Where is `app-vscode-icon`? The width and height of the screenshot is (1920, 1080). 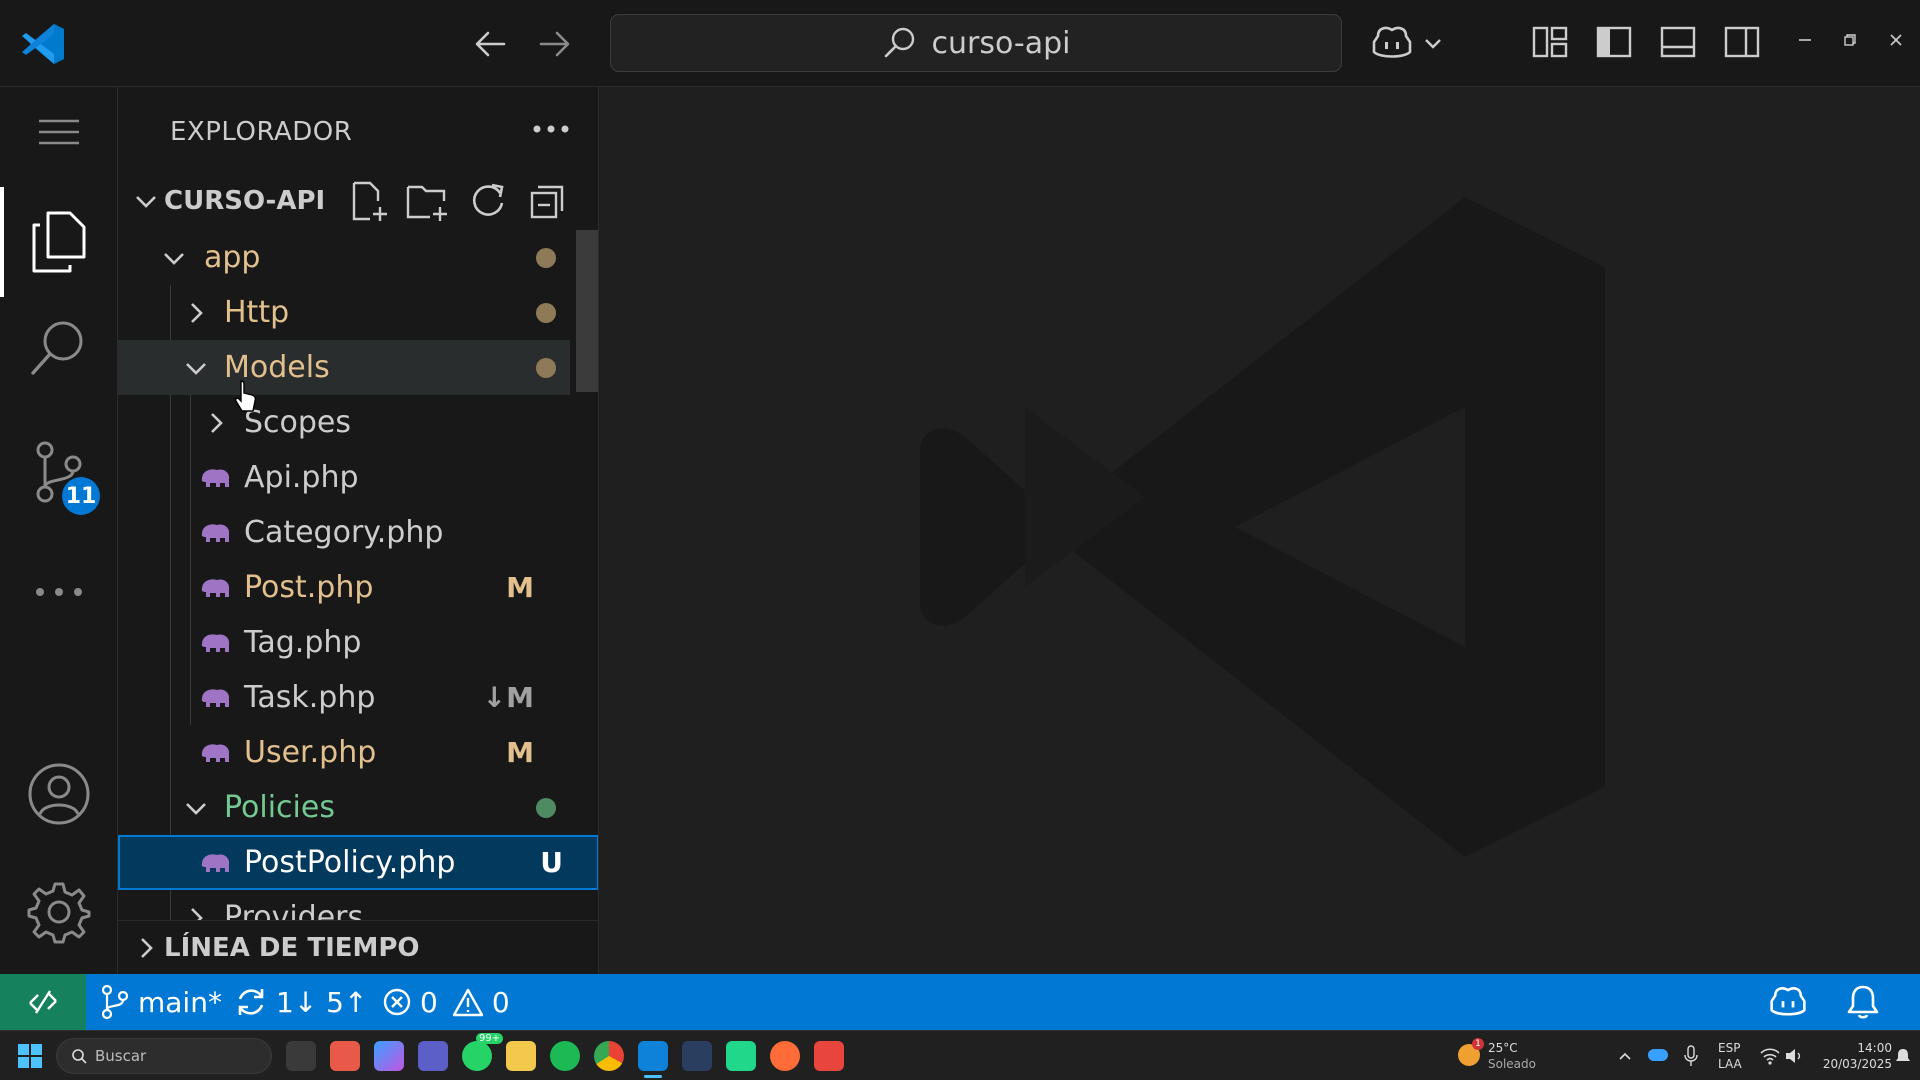 app-vscode-icon is located at coordinates (653, 1056).